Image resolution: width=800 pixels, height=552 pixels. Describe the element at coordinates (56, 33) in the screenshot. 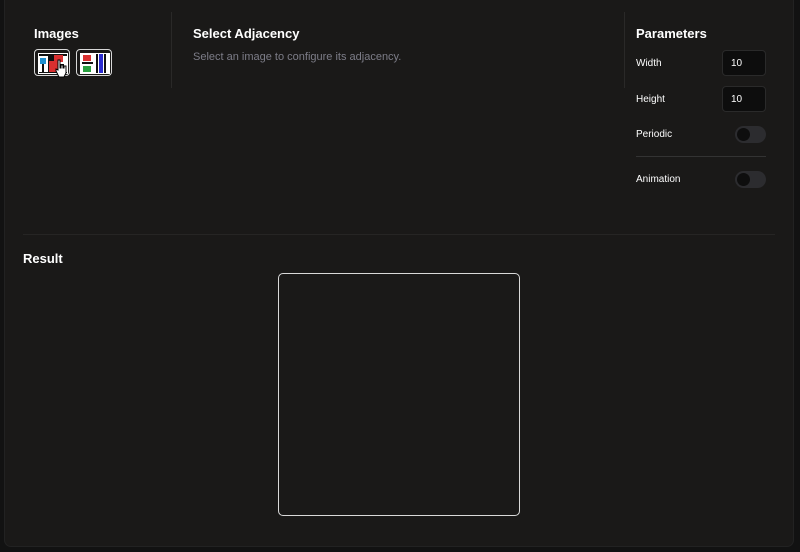

I see `images-title: Images` at that location.